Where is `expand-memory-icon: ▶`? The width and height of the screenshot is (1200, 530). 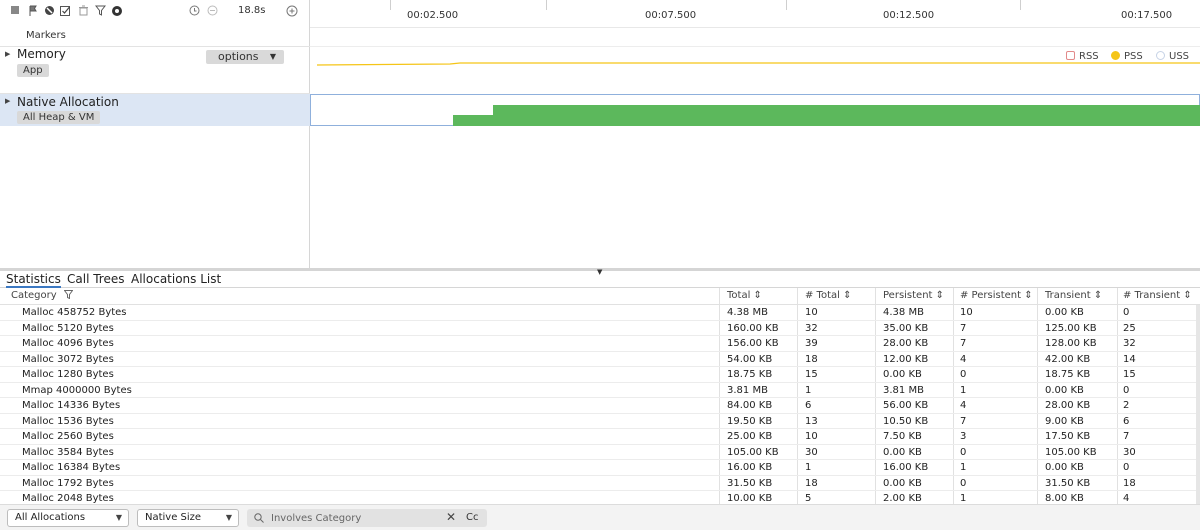
expand-memory-icon: ▶ is located at coordinates (7, 54).